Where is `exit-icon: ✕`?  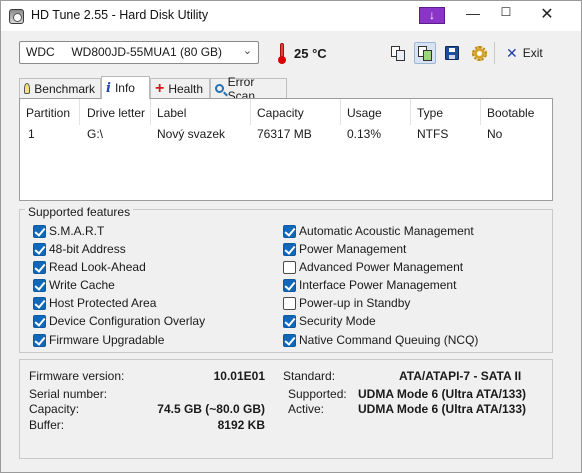
exit-icon: ✕ is located at coordinates (512, 52).